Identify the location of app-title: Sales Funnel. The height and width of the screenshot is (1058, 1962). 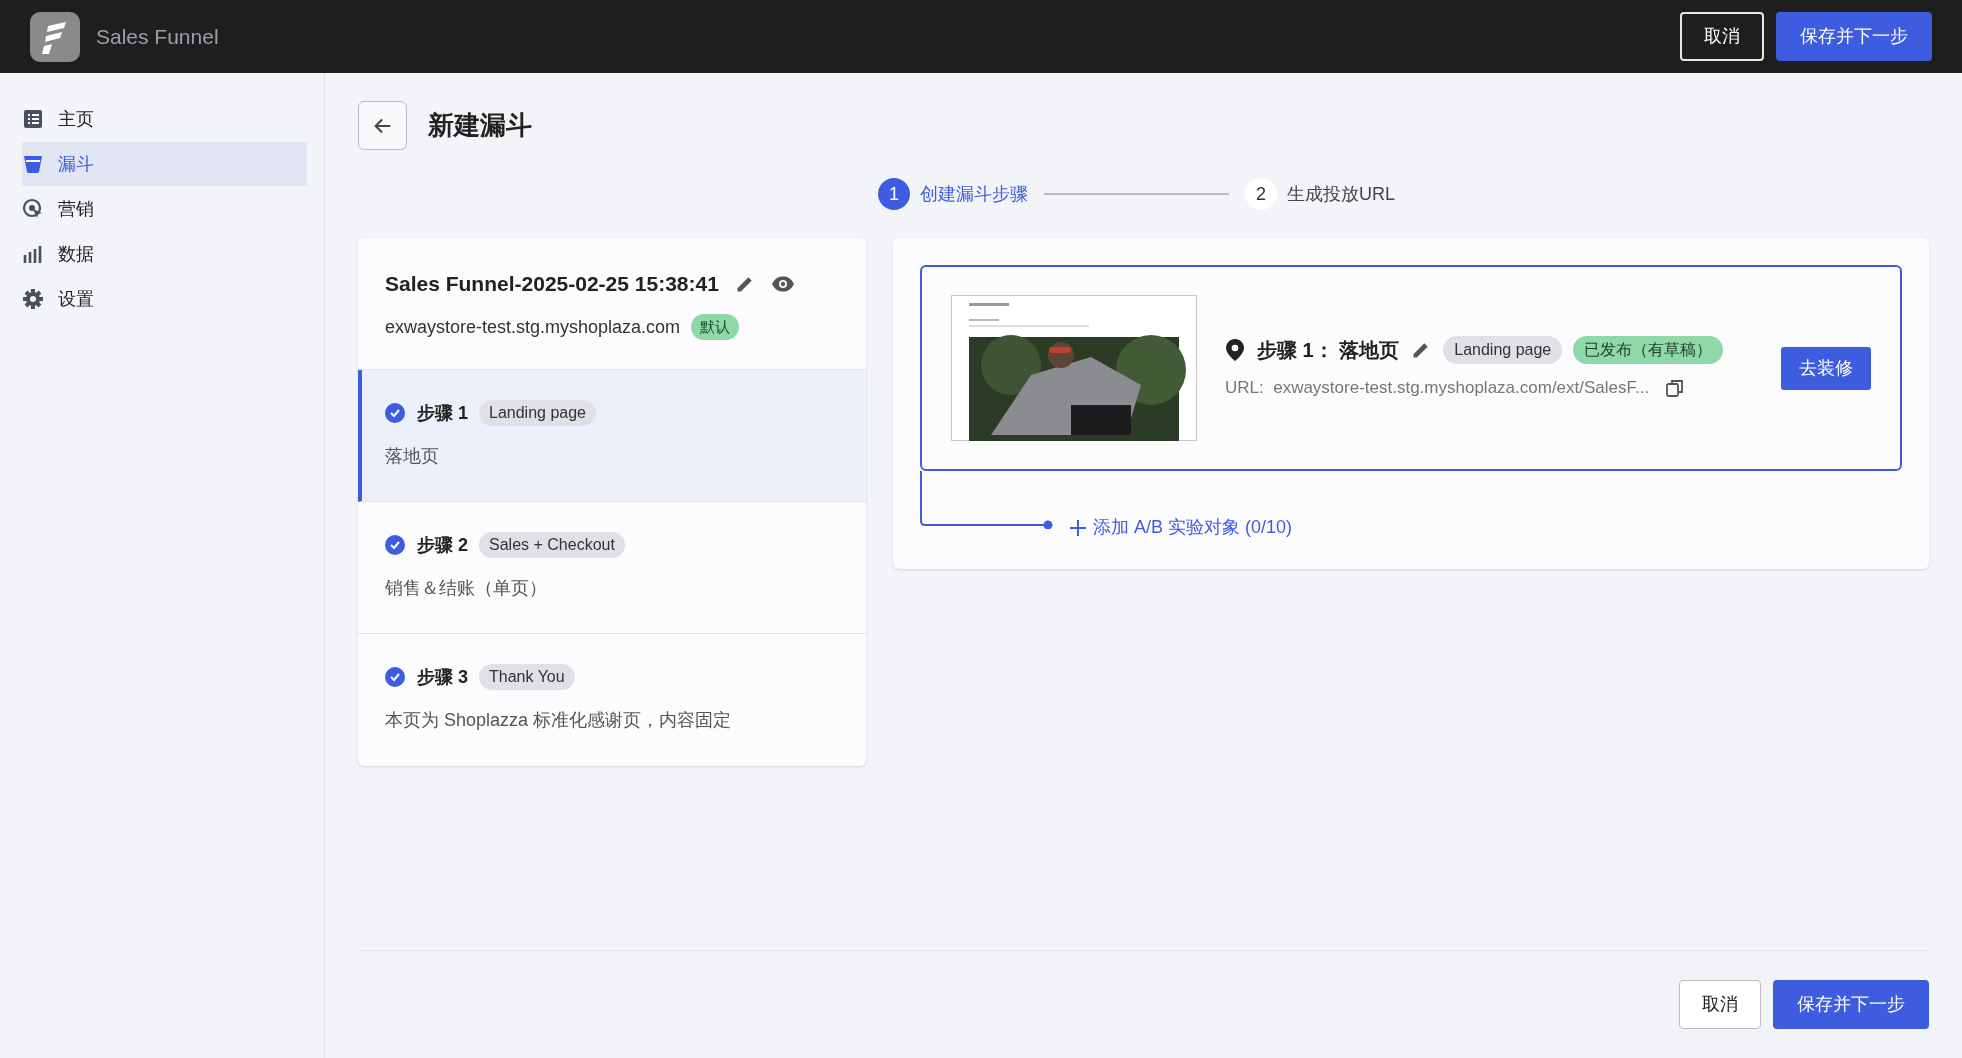
(157, 36).